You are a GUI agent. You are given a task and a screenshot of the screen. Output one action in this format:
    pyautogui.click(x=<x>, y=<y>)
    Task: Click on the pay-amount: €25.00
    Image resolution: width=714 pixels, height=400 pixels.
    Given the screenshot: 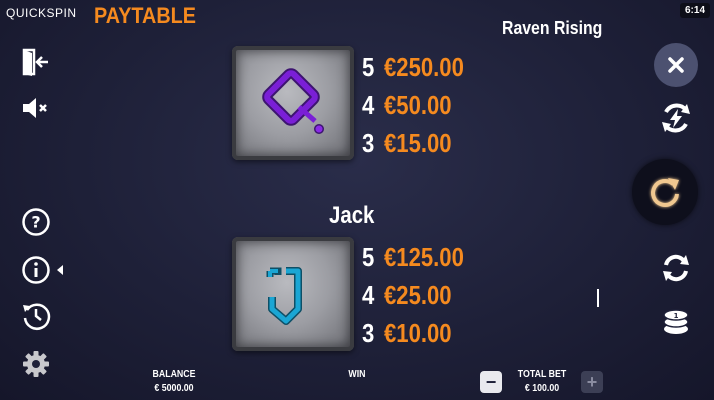 What is the action you would take?
    pyautogui.click(x=418, y=295)
    